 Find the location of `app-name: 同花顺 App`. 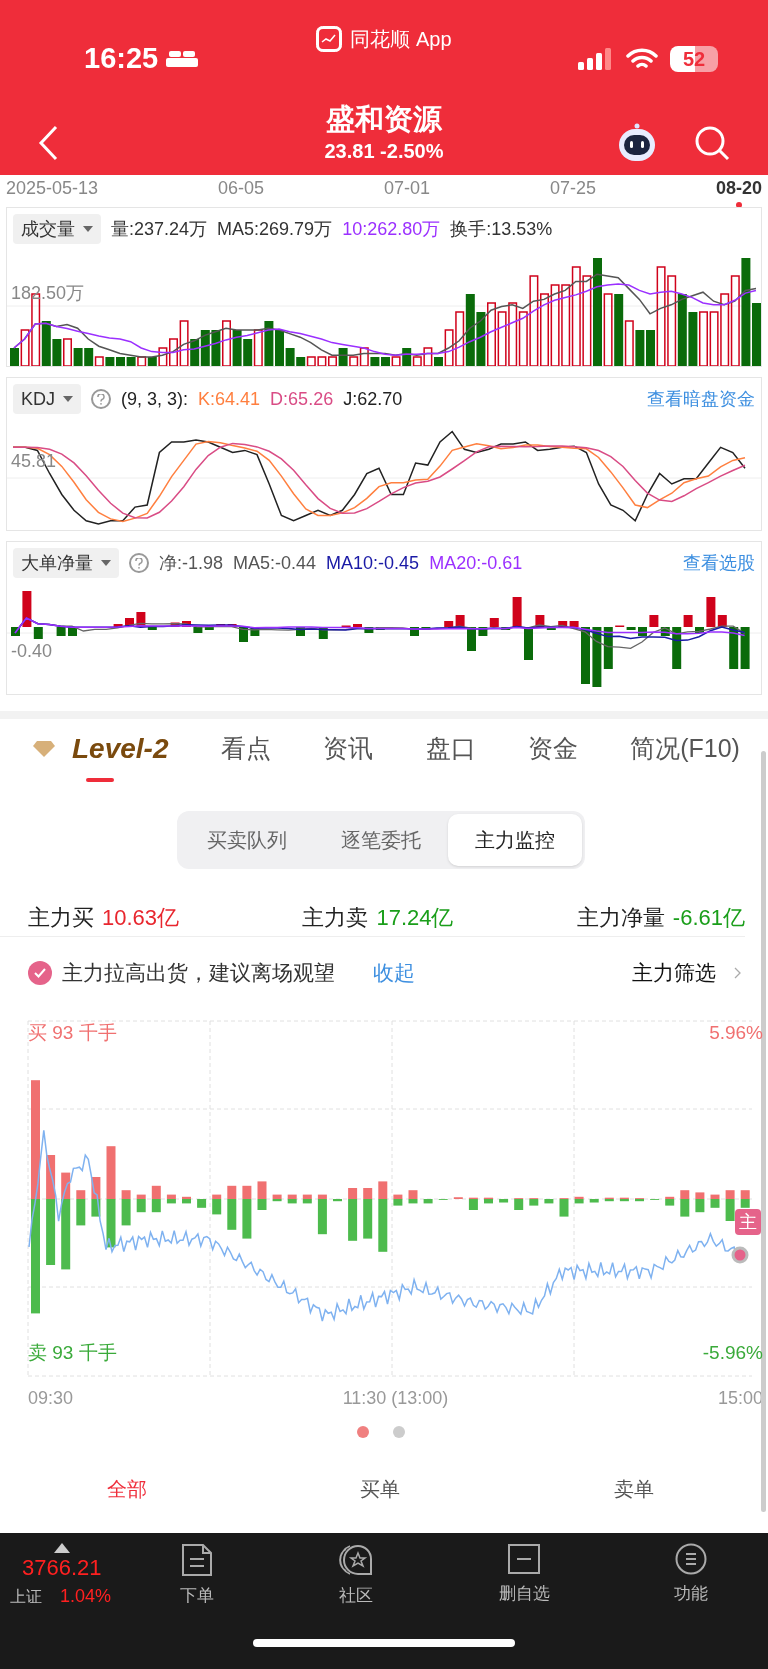

app-name: 同花顺 App is located at coordinates (401, 39).